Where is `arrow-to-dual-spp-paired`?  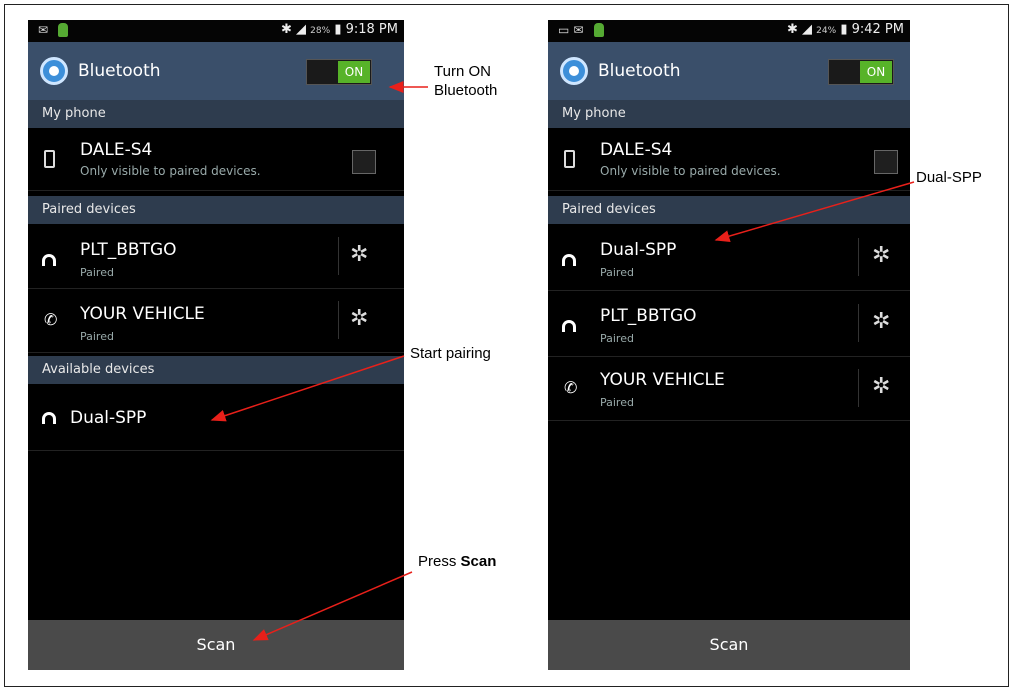
arrow-to-dual-spp-paired is located at coordinates (814, 211).